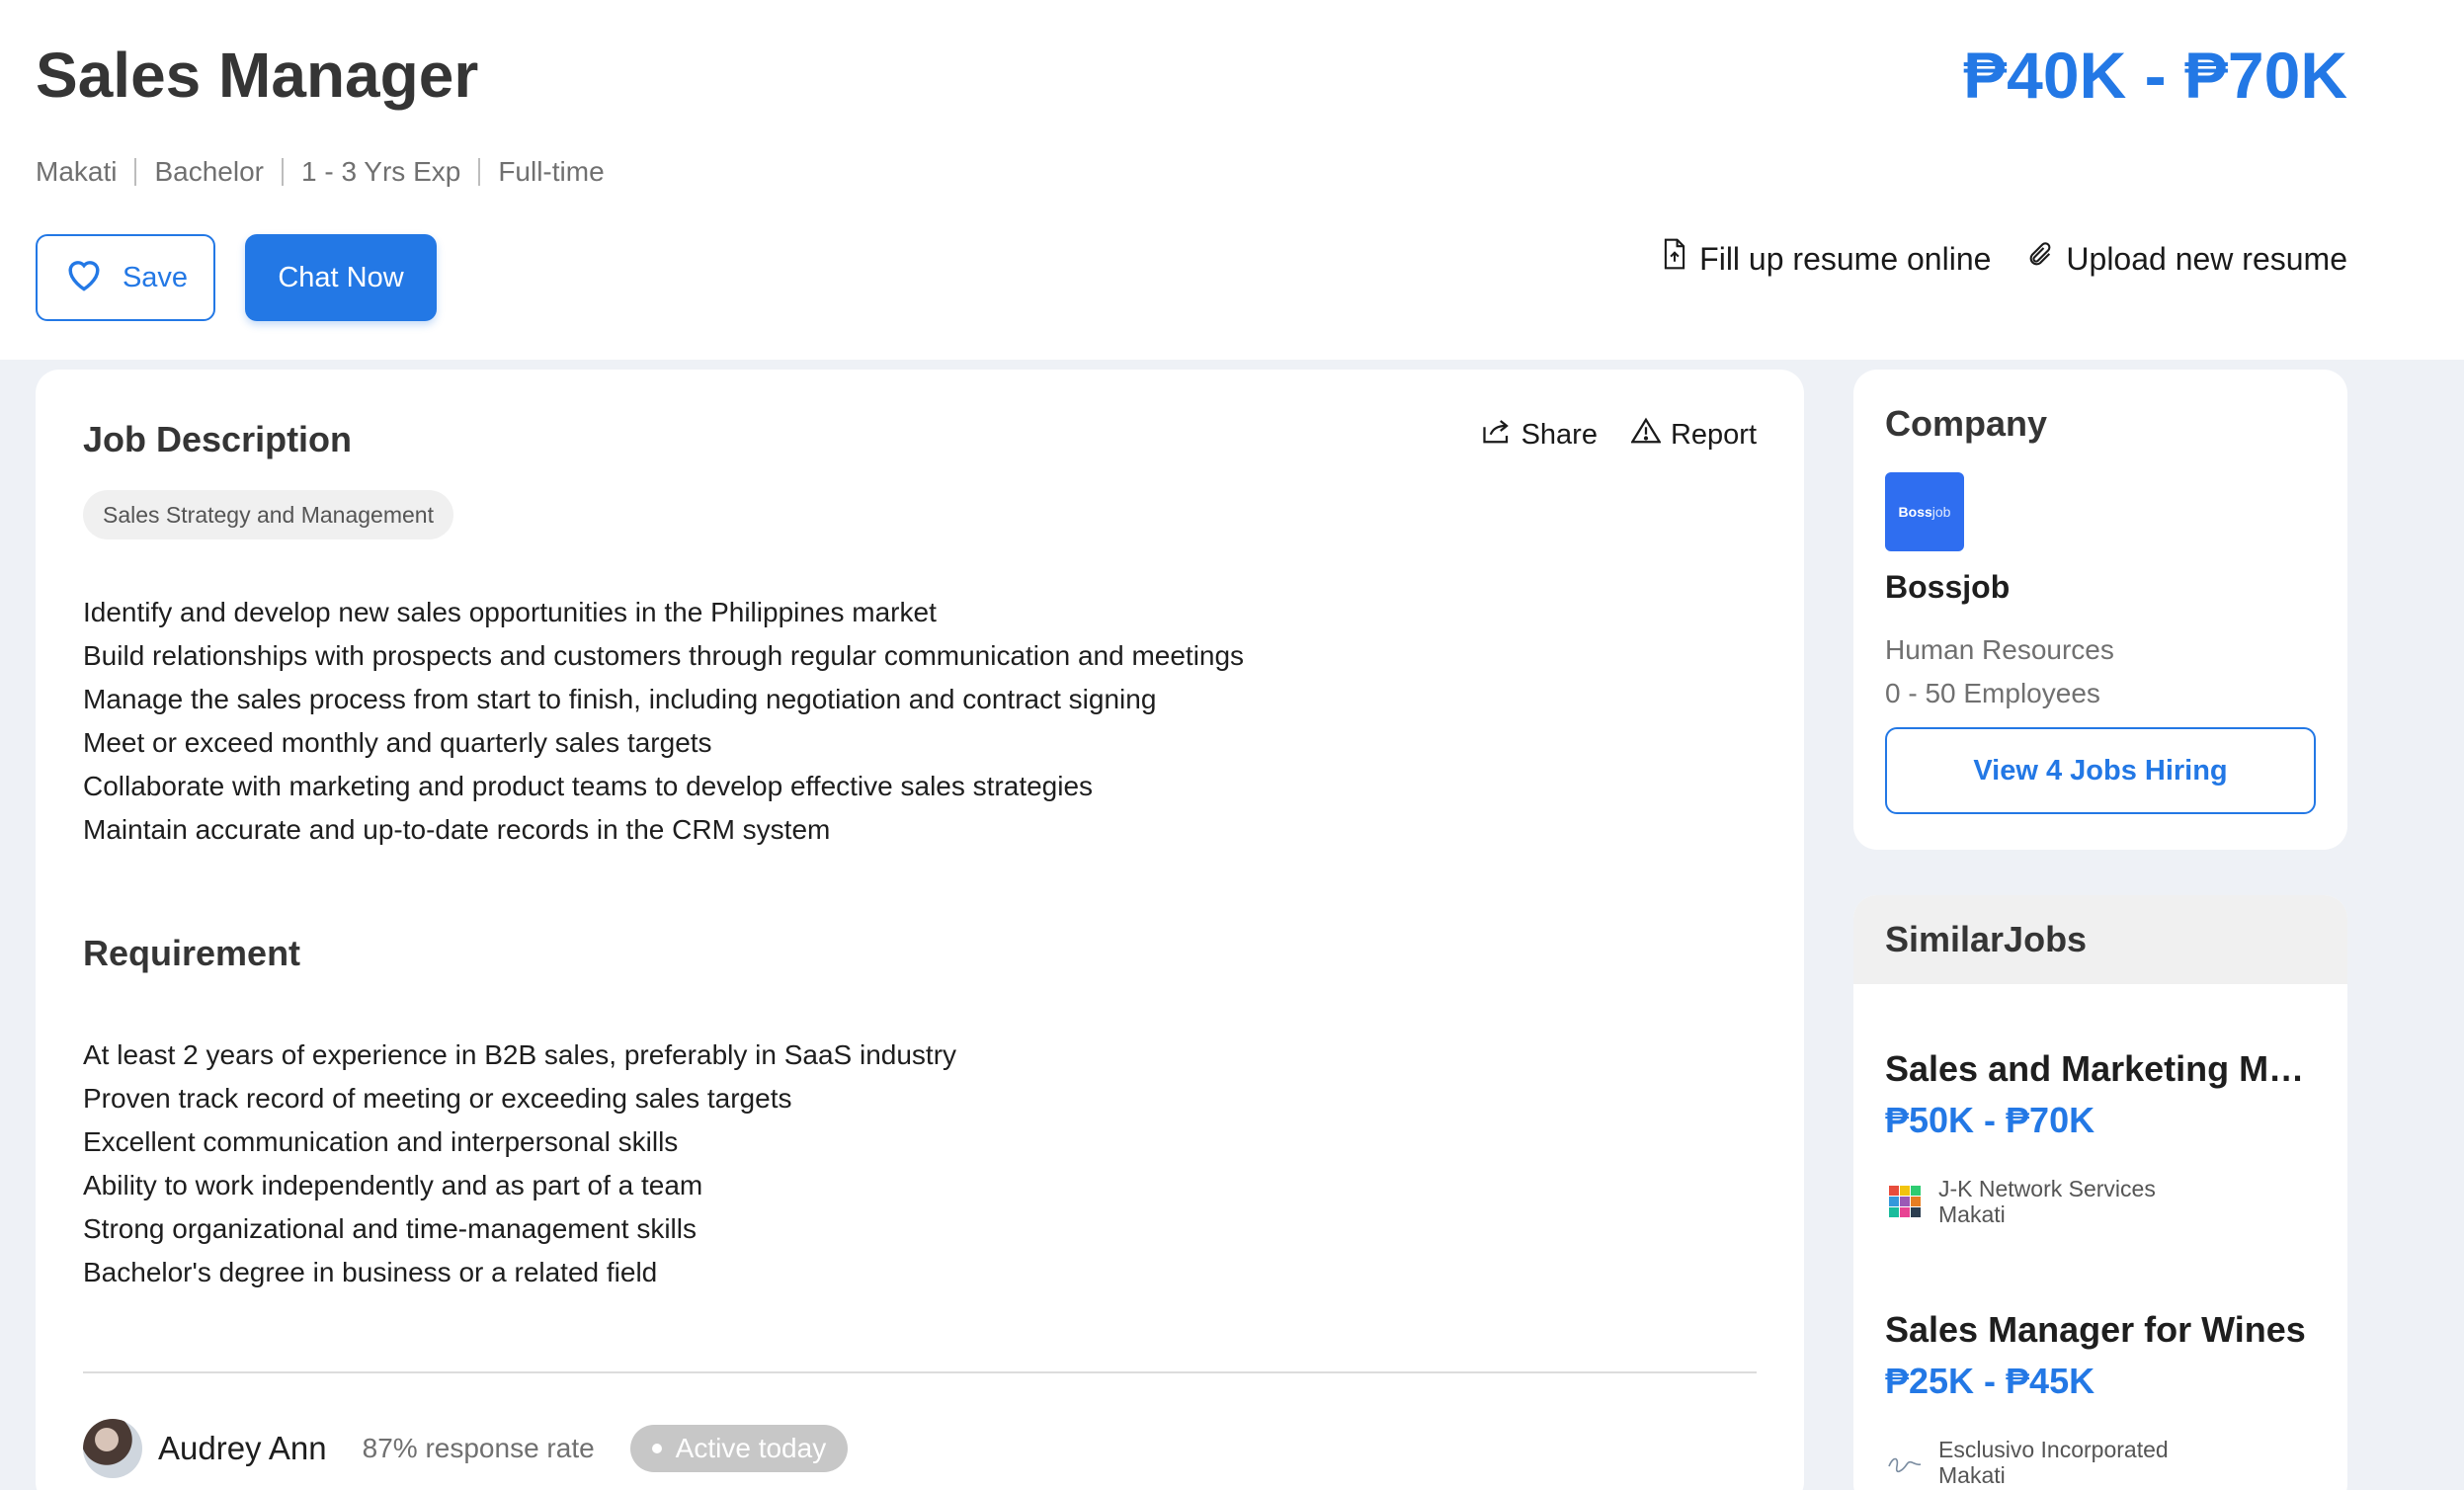 The height and width of the screenshot is (1490, 2464). What do you see at coordinates (2040, 259) in the screenshot?
I see `paperclip-icon` at bounding box center [2040, 259].